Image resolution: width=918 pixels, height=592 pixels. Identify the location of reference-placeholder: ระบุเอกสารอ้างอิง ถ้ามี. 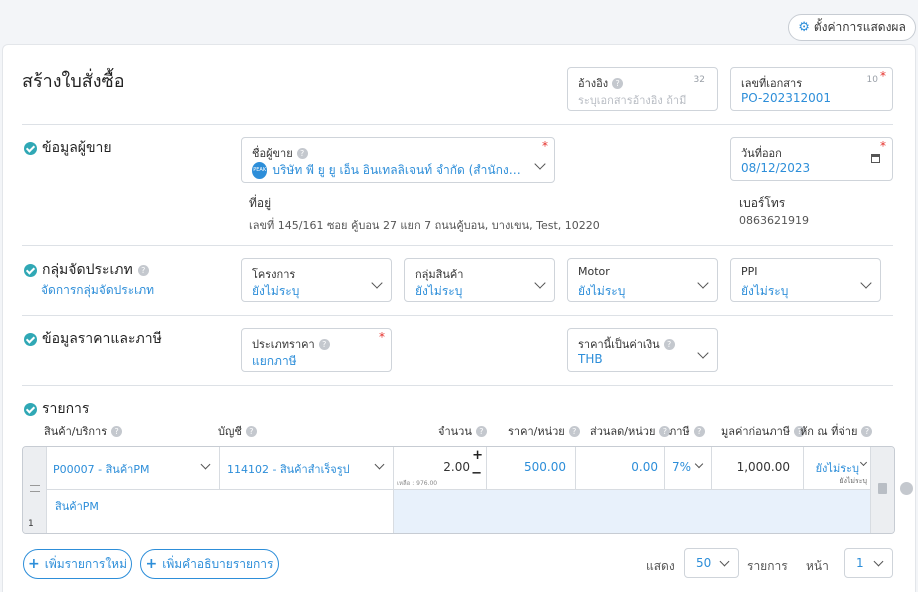
(632, 100).